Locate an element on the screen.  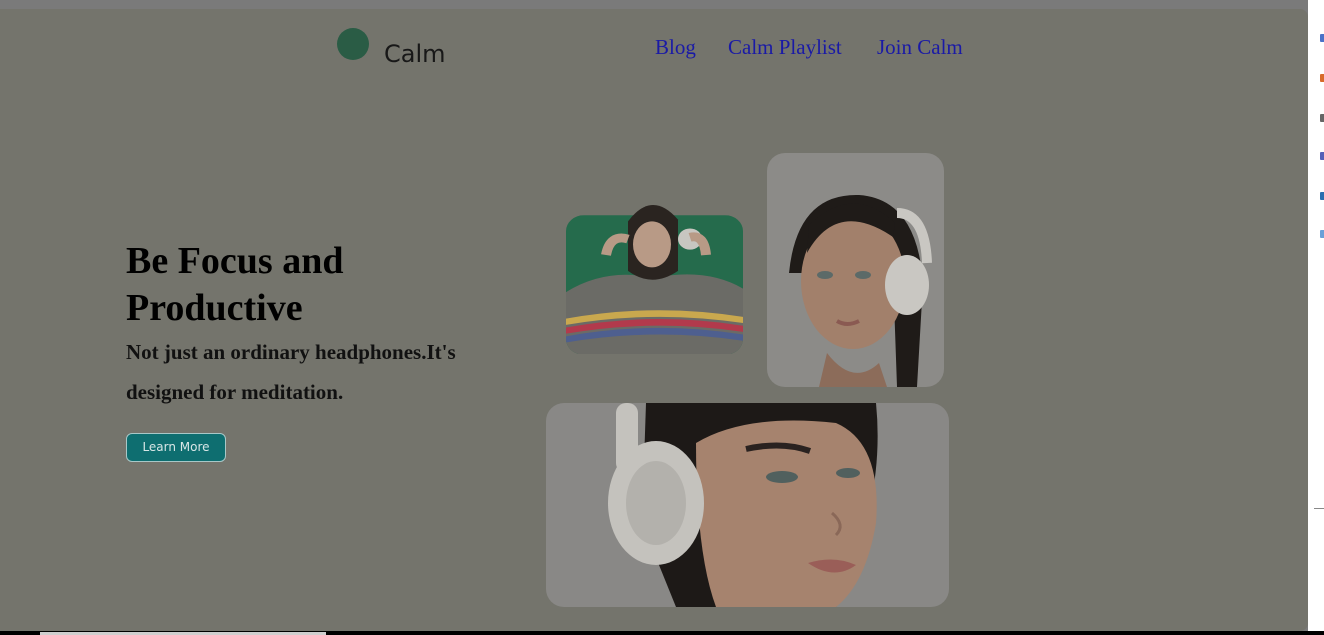
hero-title: Be Focus and Productive is located at coordinates (235, 284).